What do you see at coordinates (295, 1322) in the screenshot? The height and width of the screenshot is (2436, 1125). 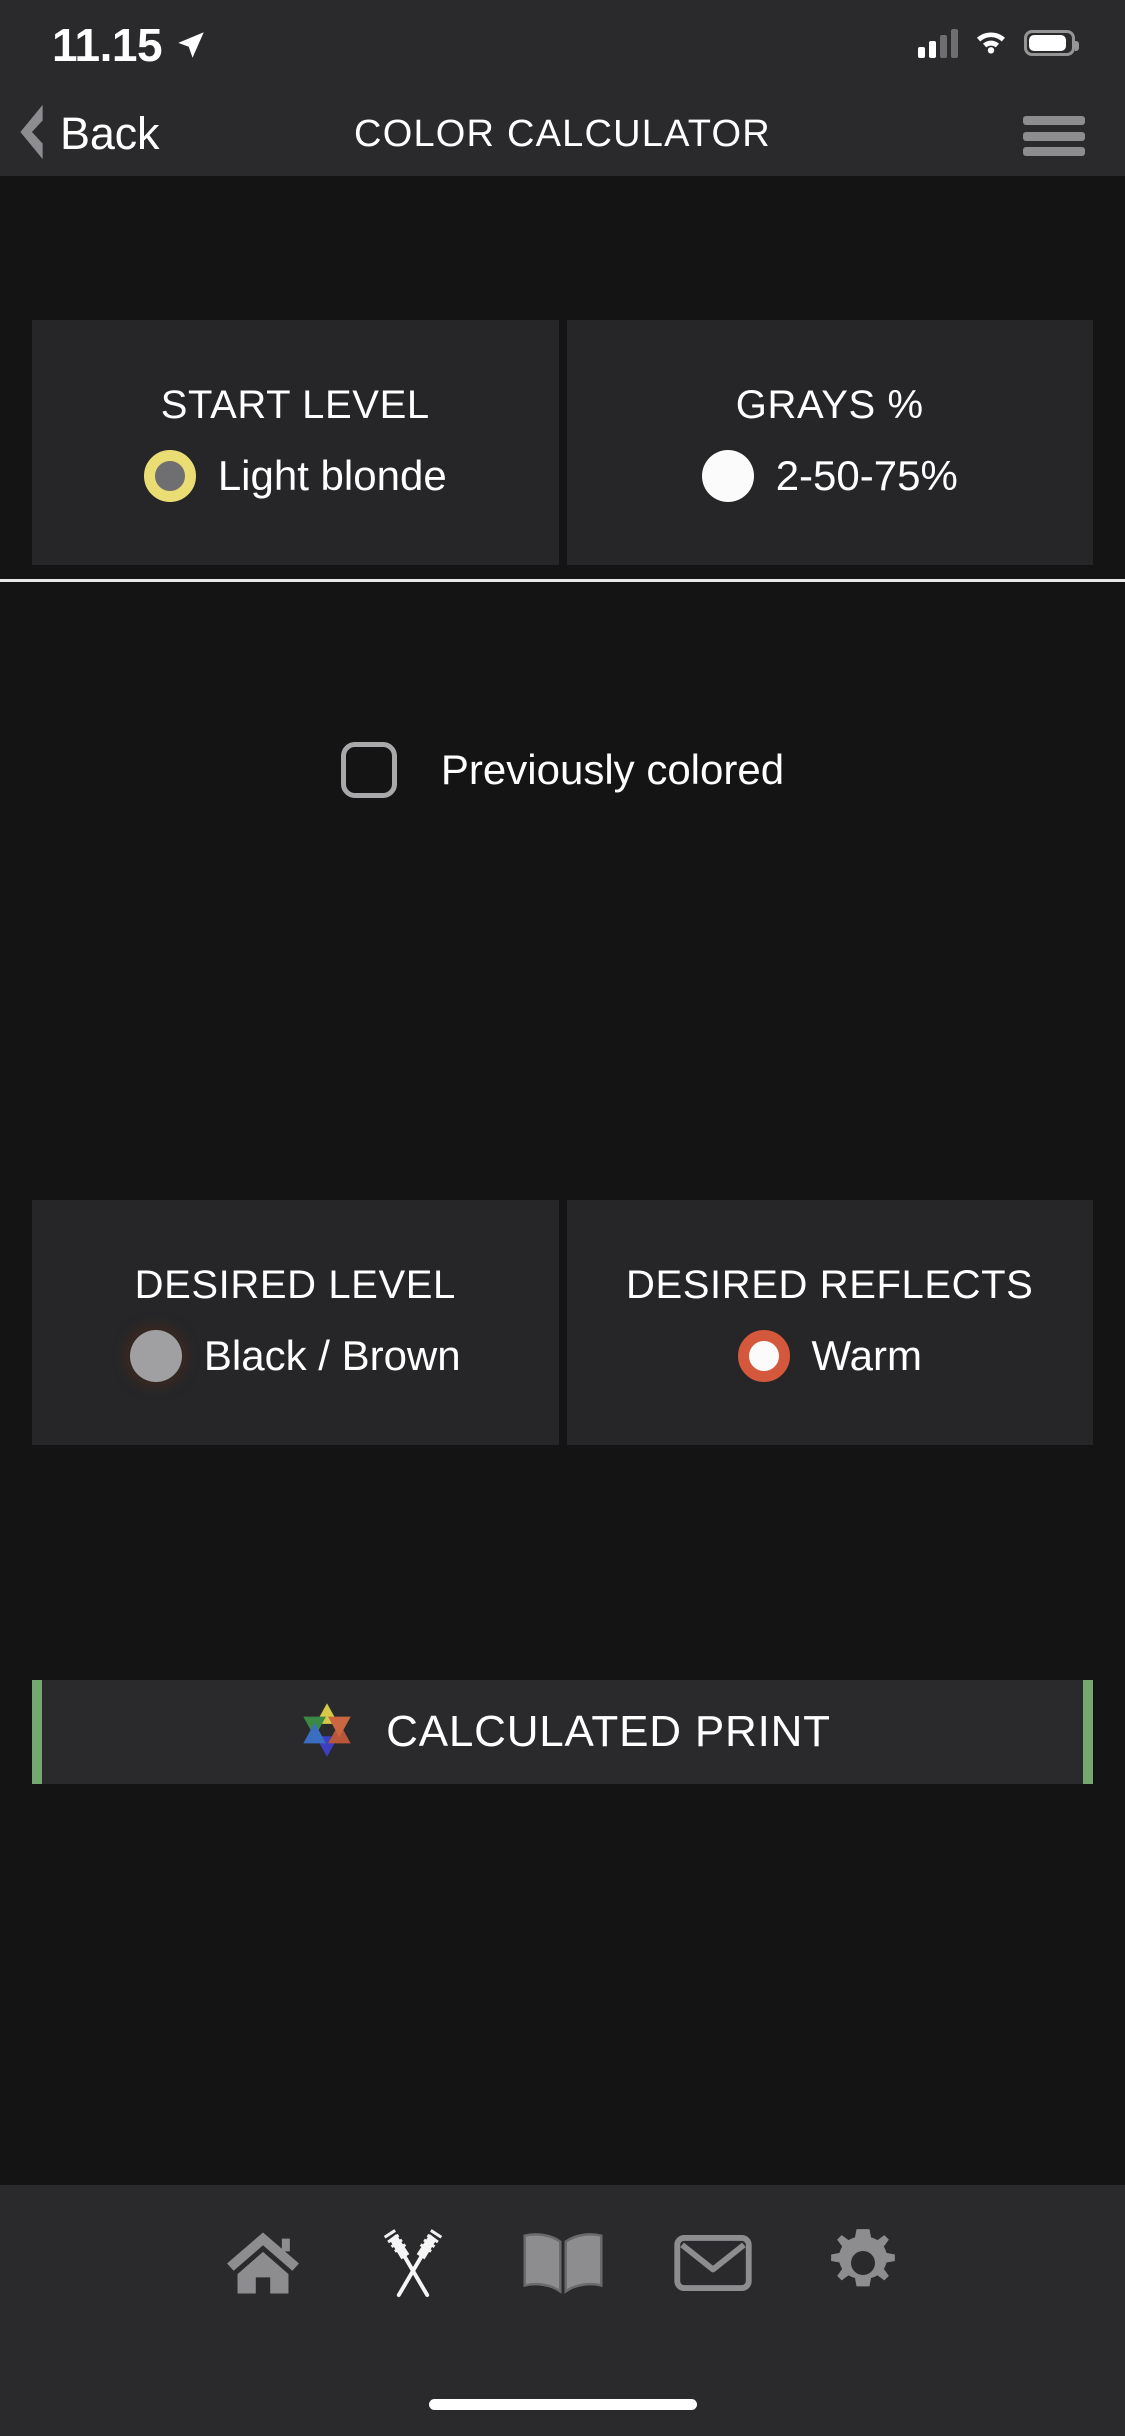 I see `desired-level-card: DESIRED LEVEL Black / Brown` at bounding box center [295, 1322].